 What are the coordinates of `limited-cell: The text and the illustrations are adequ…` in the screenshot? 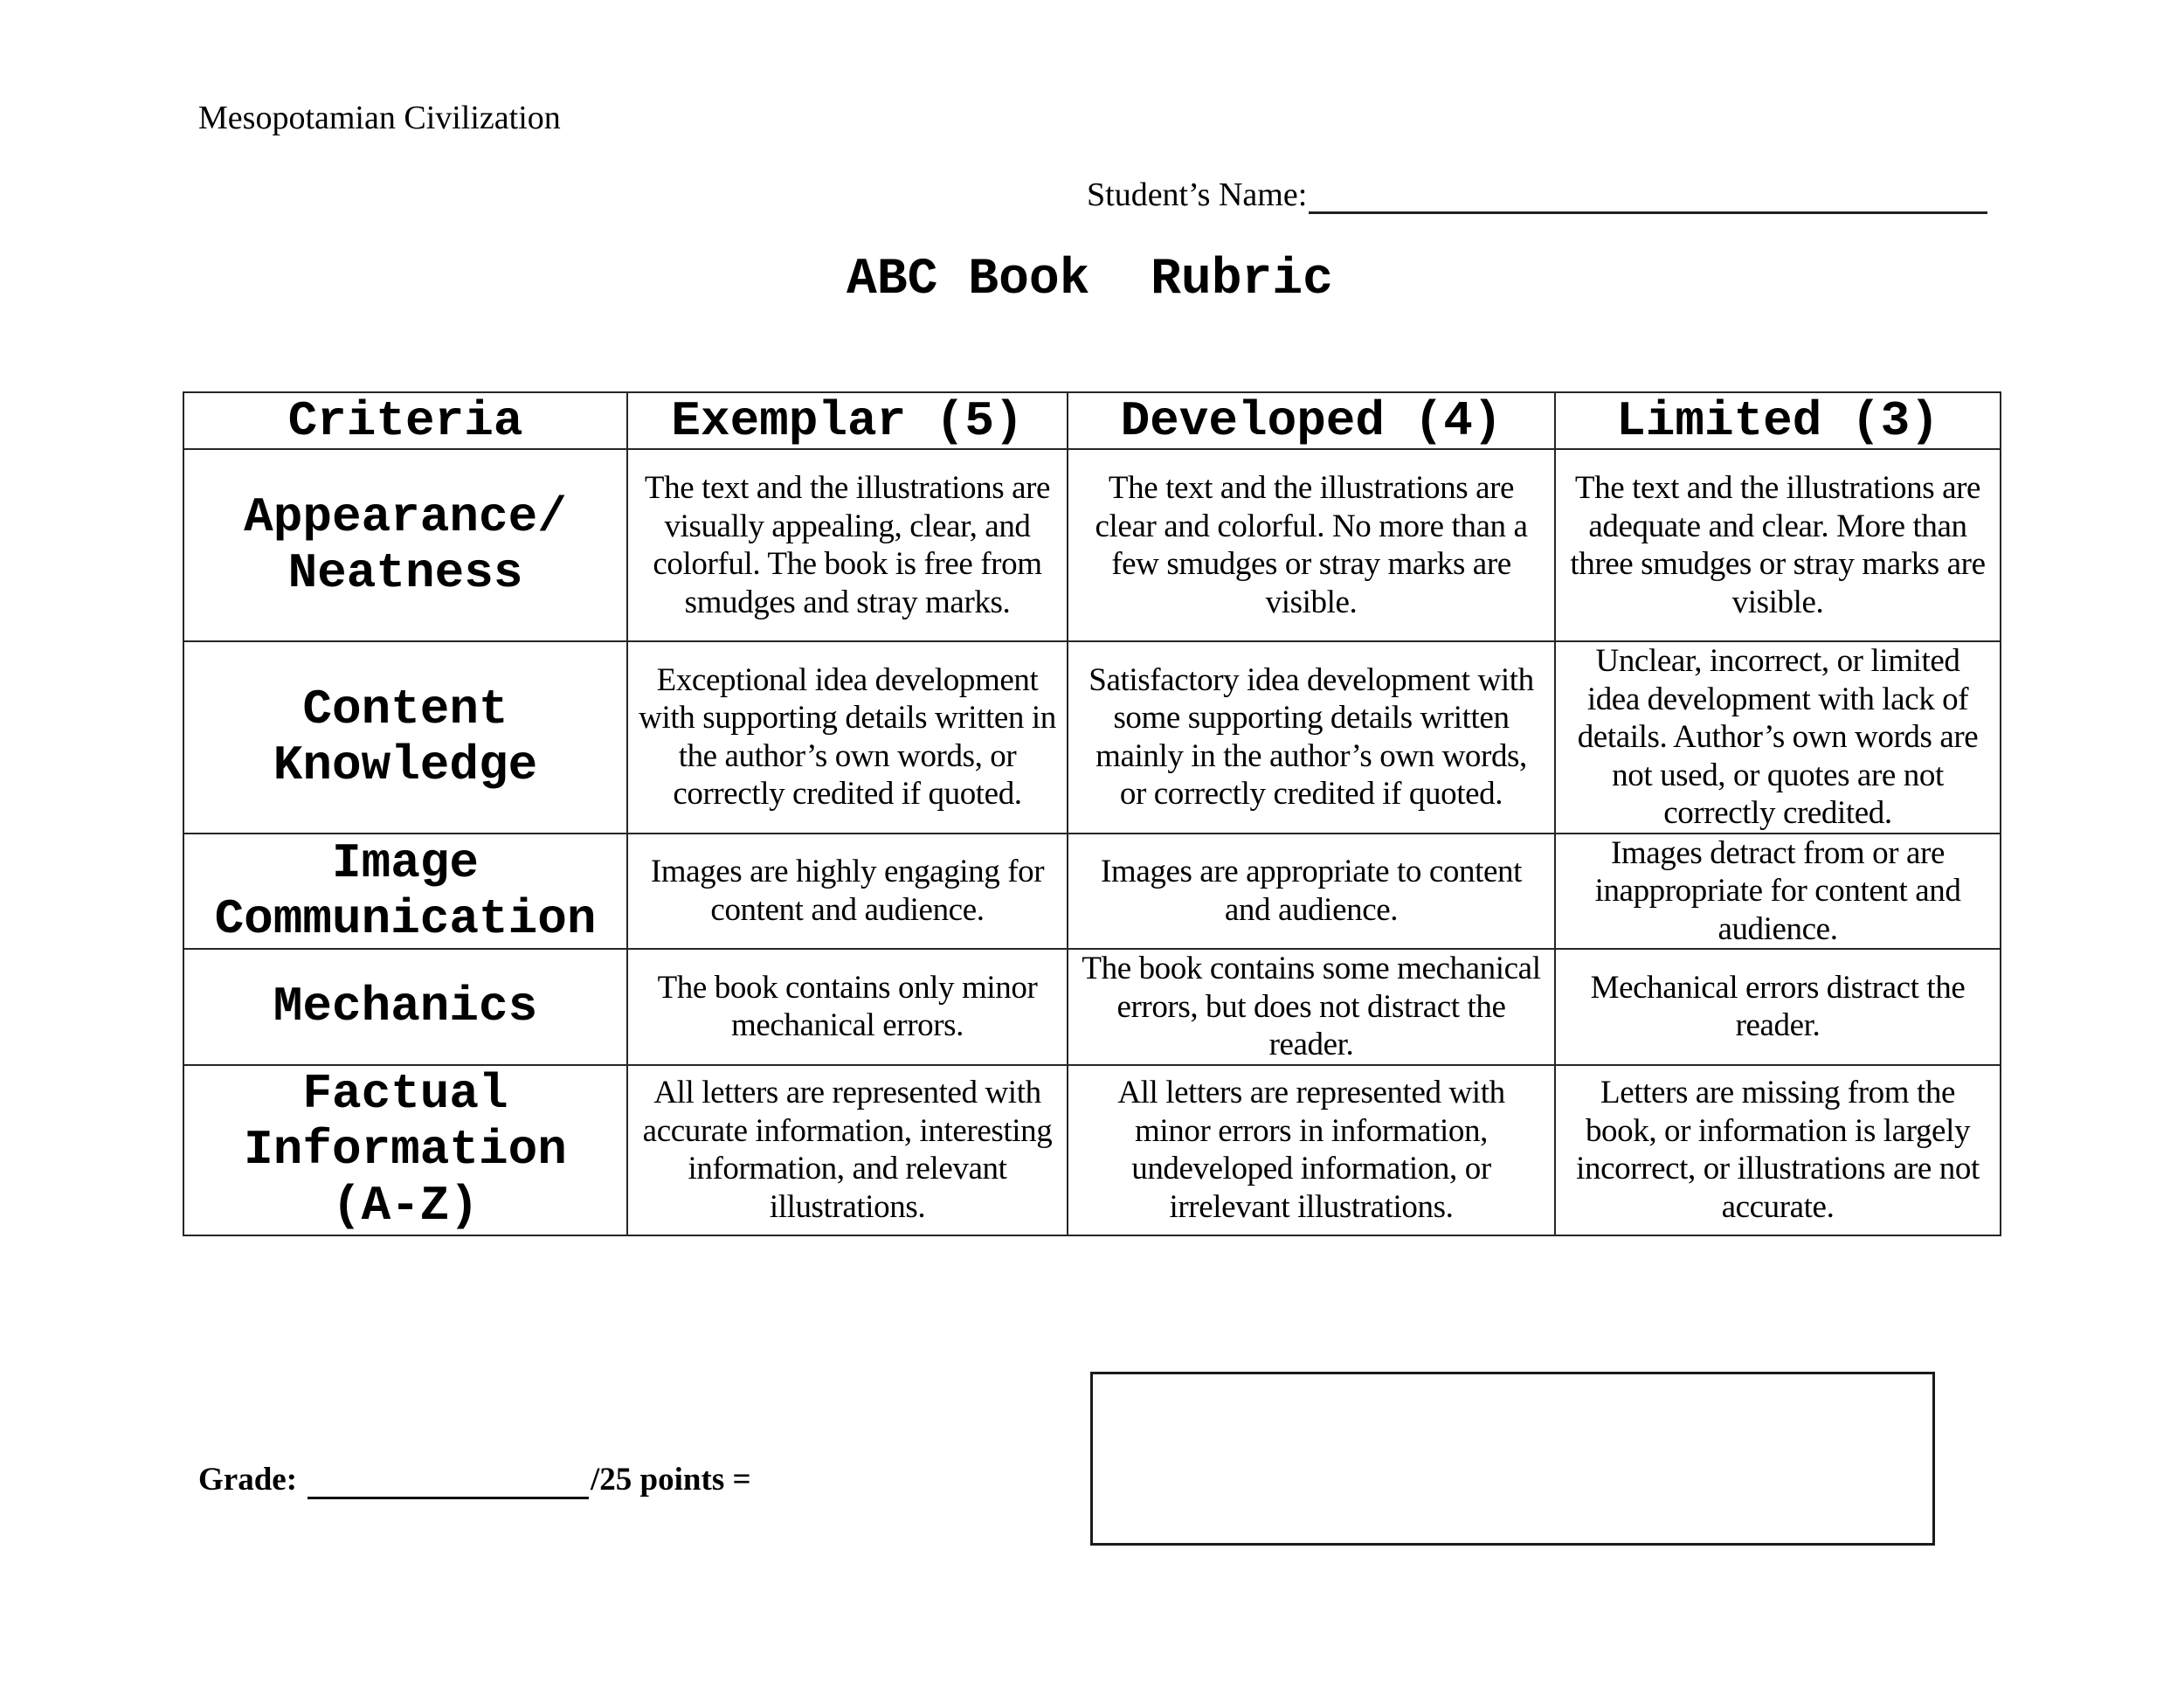 It's located at (1777, 545).